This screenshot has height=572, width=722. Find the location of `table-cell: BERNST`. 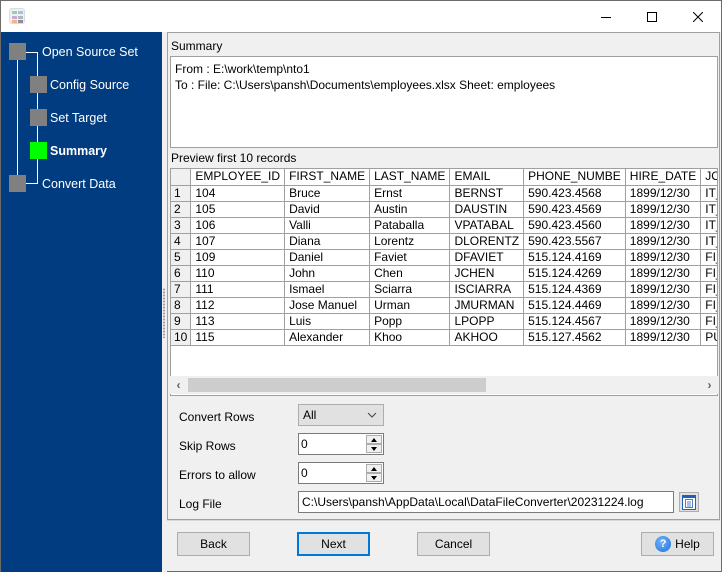

table-cell: BERNST is located at coordinates (487, 193).